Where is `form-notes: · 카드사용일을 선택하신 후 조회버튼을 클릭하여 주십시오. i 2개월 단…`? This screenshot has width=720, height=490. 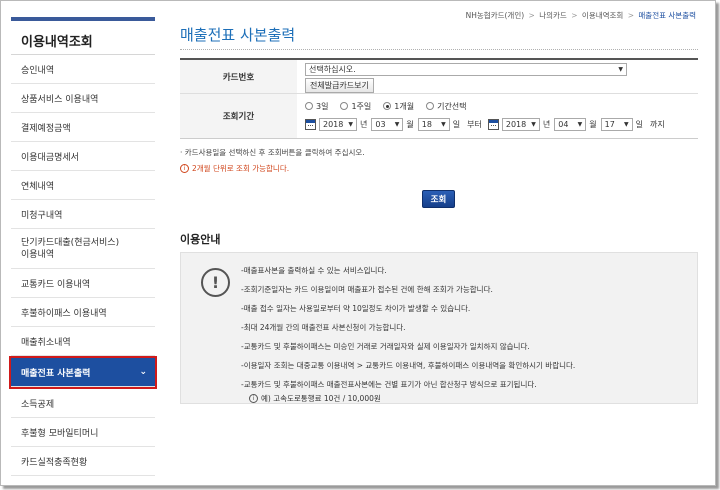 form-notes: · 카드사용일을 선택하신 후 조회버튼을 클릭하여 주십시오. i 2개월 단… is located at coordinates (272, 160).